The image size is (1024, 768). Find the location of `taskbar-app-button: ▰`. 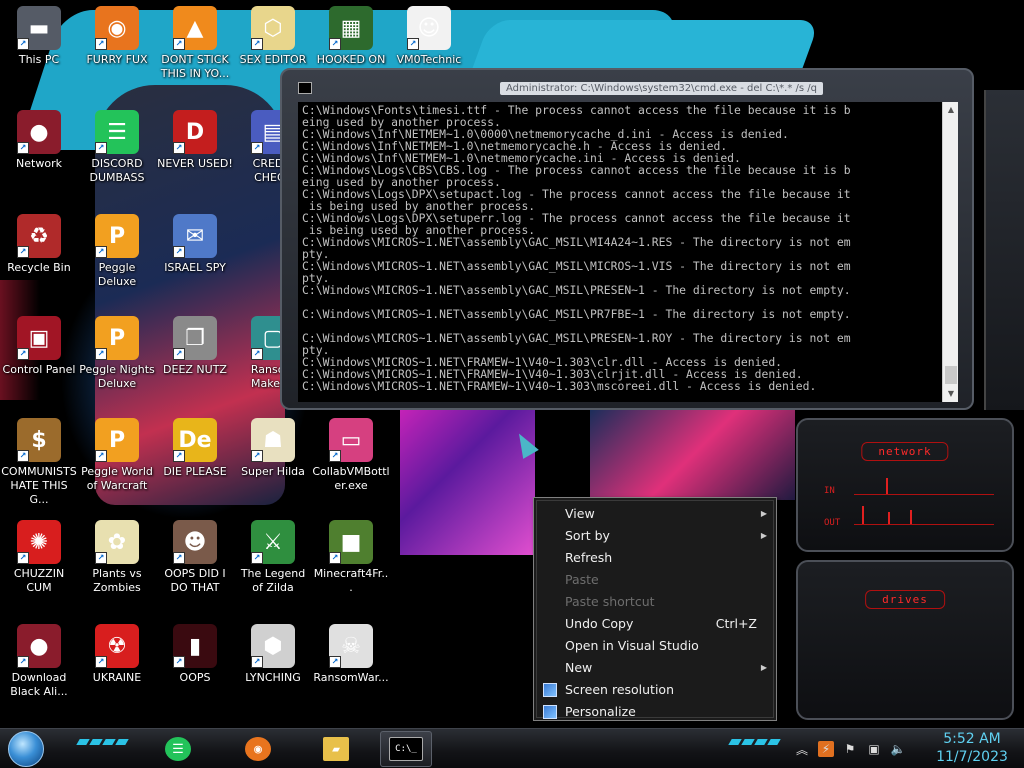

taskbar-app-button: ▰ is located at coordinates (336, 749).